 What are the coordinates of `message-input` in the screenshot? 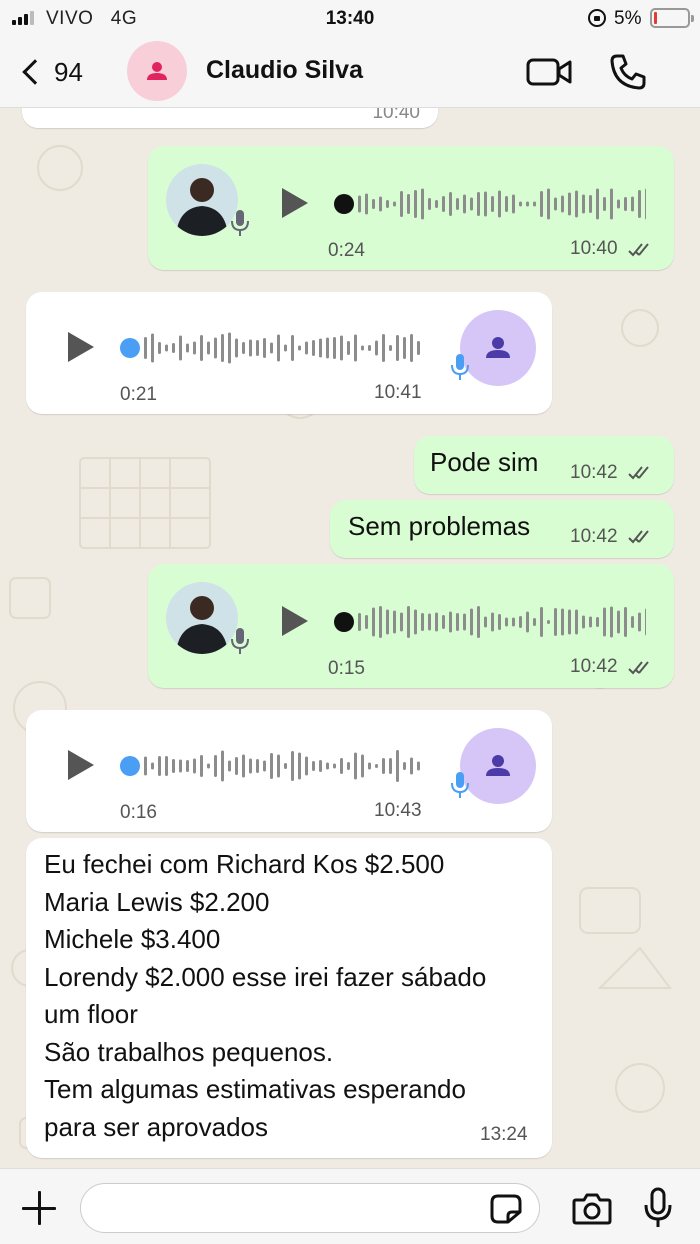 It's located at (310, 1208).